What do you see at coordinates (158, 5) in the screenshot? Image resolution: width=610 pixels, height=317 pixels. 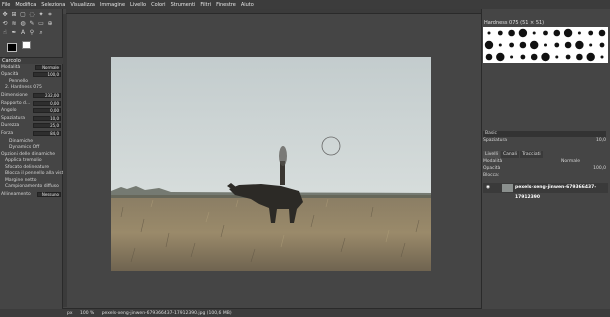 I see `menu-item: Colori` at bounding box center [158, 5].